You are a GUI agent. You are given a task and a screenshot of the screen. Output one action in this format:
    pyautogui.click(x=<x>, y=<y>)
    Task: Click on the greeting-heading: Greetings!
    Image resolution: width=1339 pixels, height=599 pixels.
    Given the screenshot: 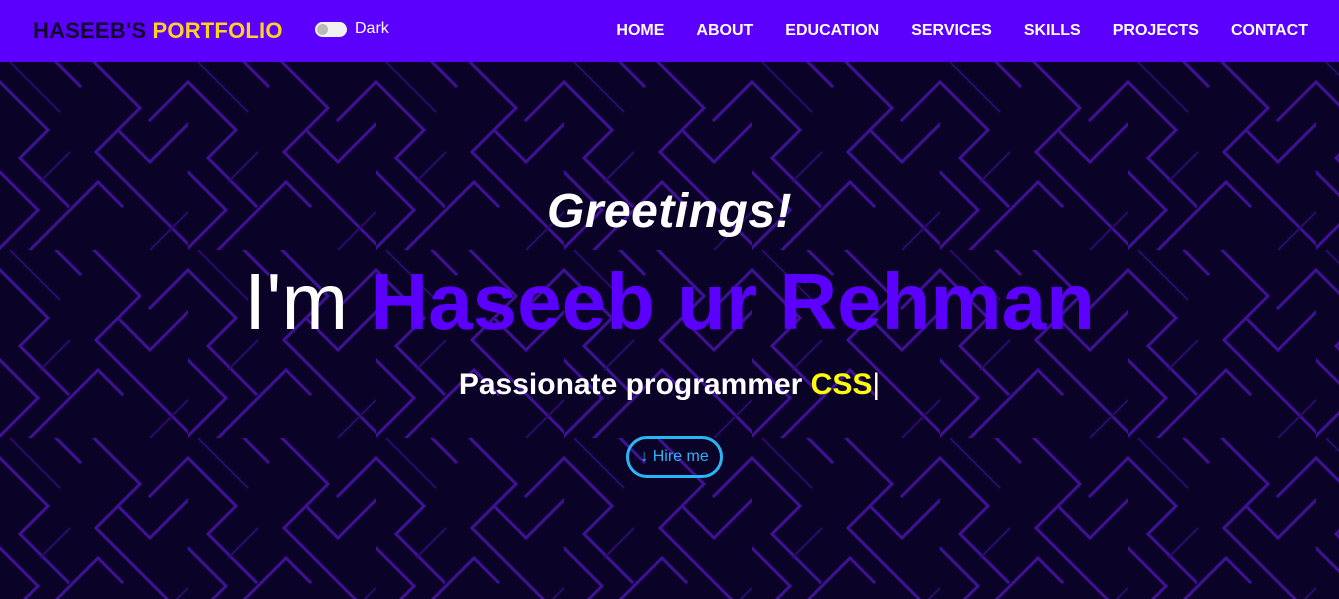 What is the action you would take?
    pyautogui.click(x=669, y=211)
    